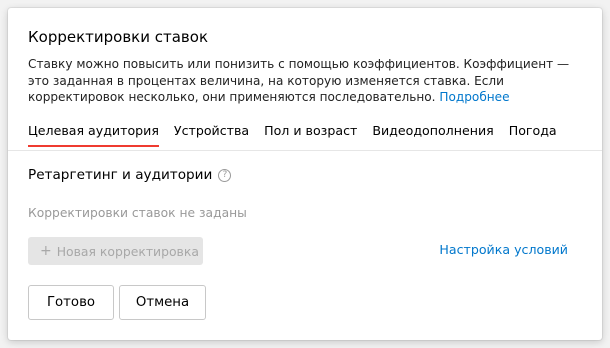 The width and height of the screenshot is (610, 348). Describe the element at coordinates (162, 302) in the screenshot. I see `cancel-button: Отмена` at that location.